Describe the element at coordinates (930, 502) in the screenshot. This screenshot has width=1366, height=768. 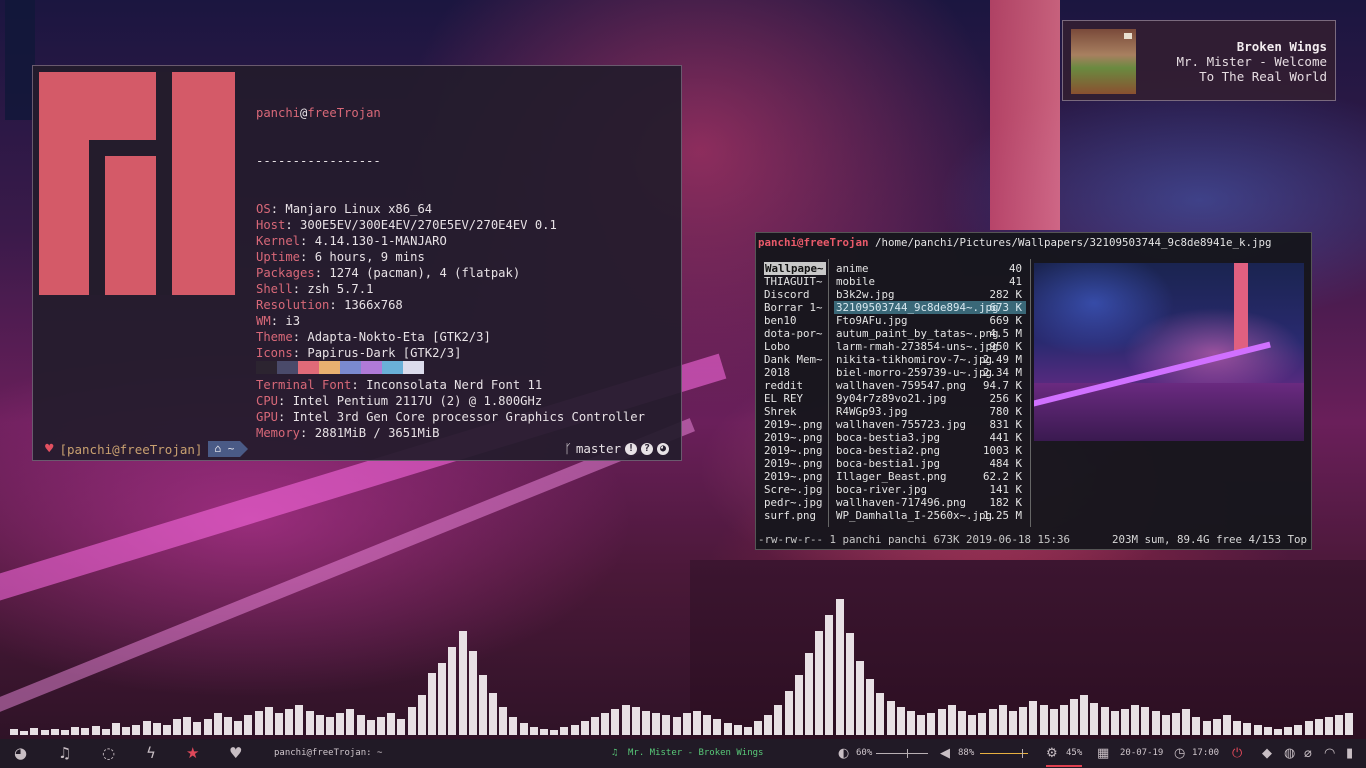
I see `file-item: wallhaven-717496.png 182 K` at that location.